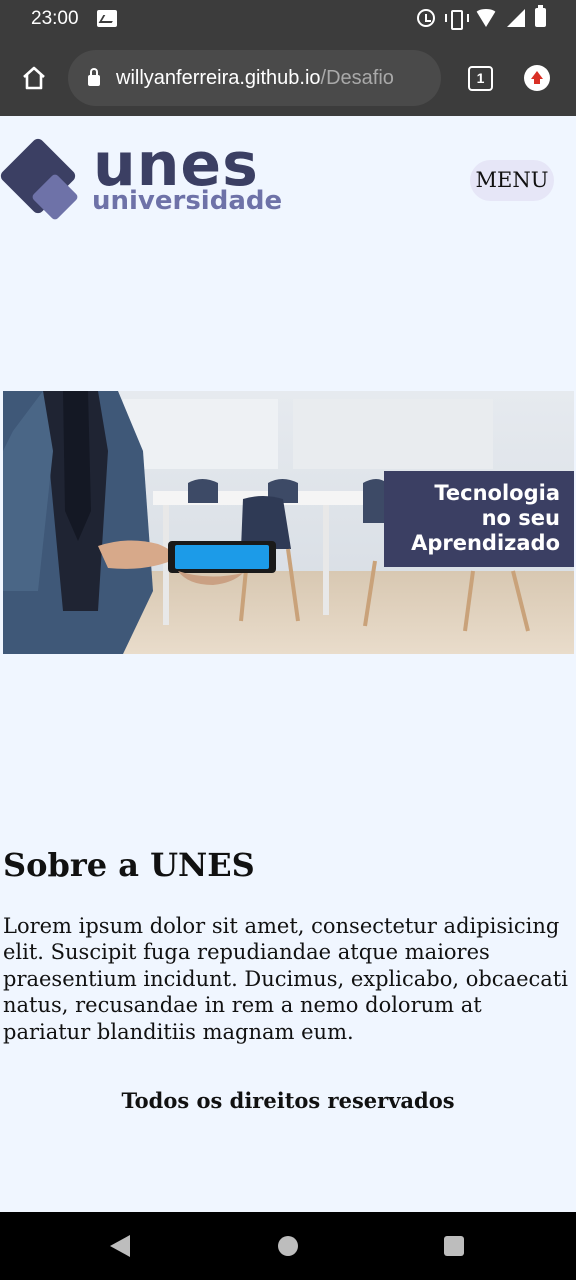 The height and width of the screenshot is (1280, 576). Describe the element at coordinates (540, 16) in the screenshot. I see `battery-icon` at that location.